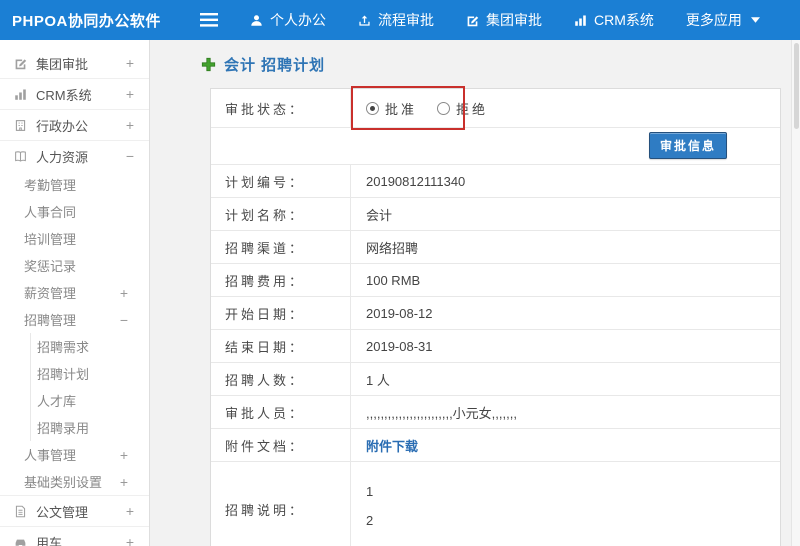  I want to click on scrollbar-thumb, so click(796, 86).